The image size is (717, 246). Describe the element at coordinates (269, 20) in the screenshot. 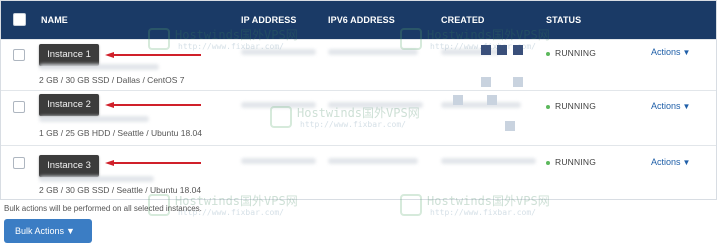

I see `column-header-ip-address: IP ADDRESS` at that location.